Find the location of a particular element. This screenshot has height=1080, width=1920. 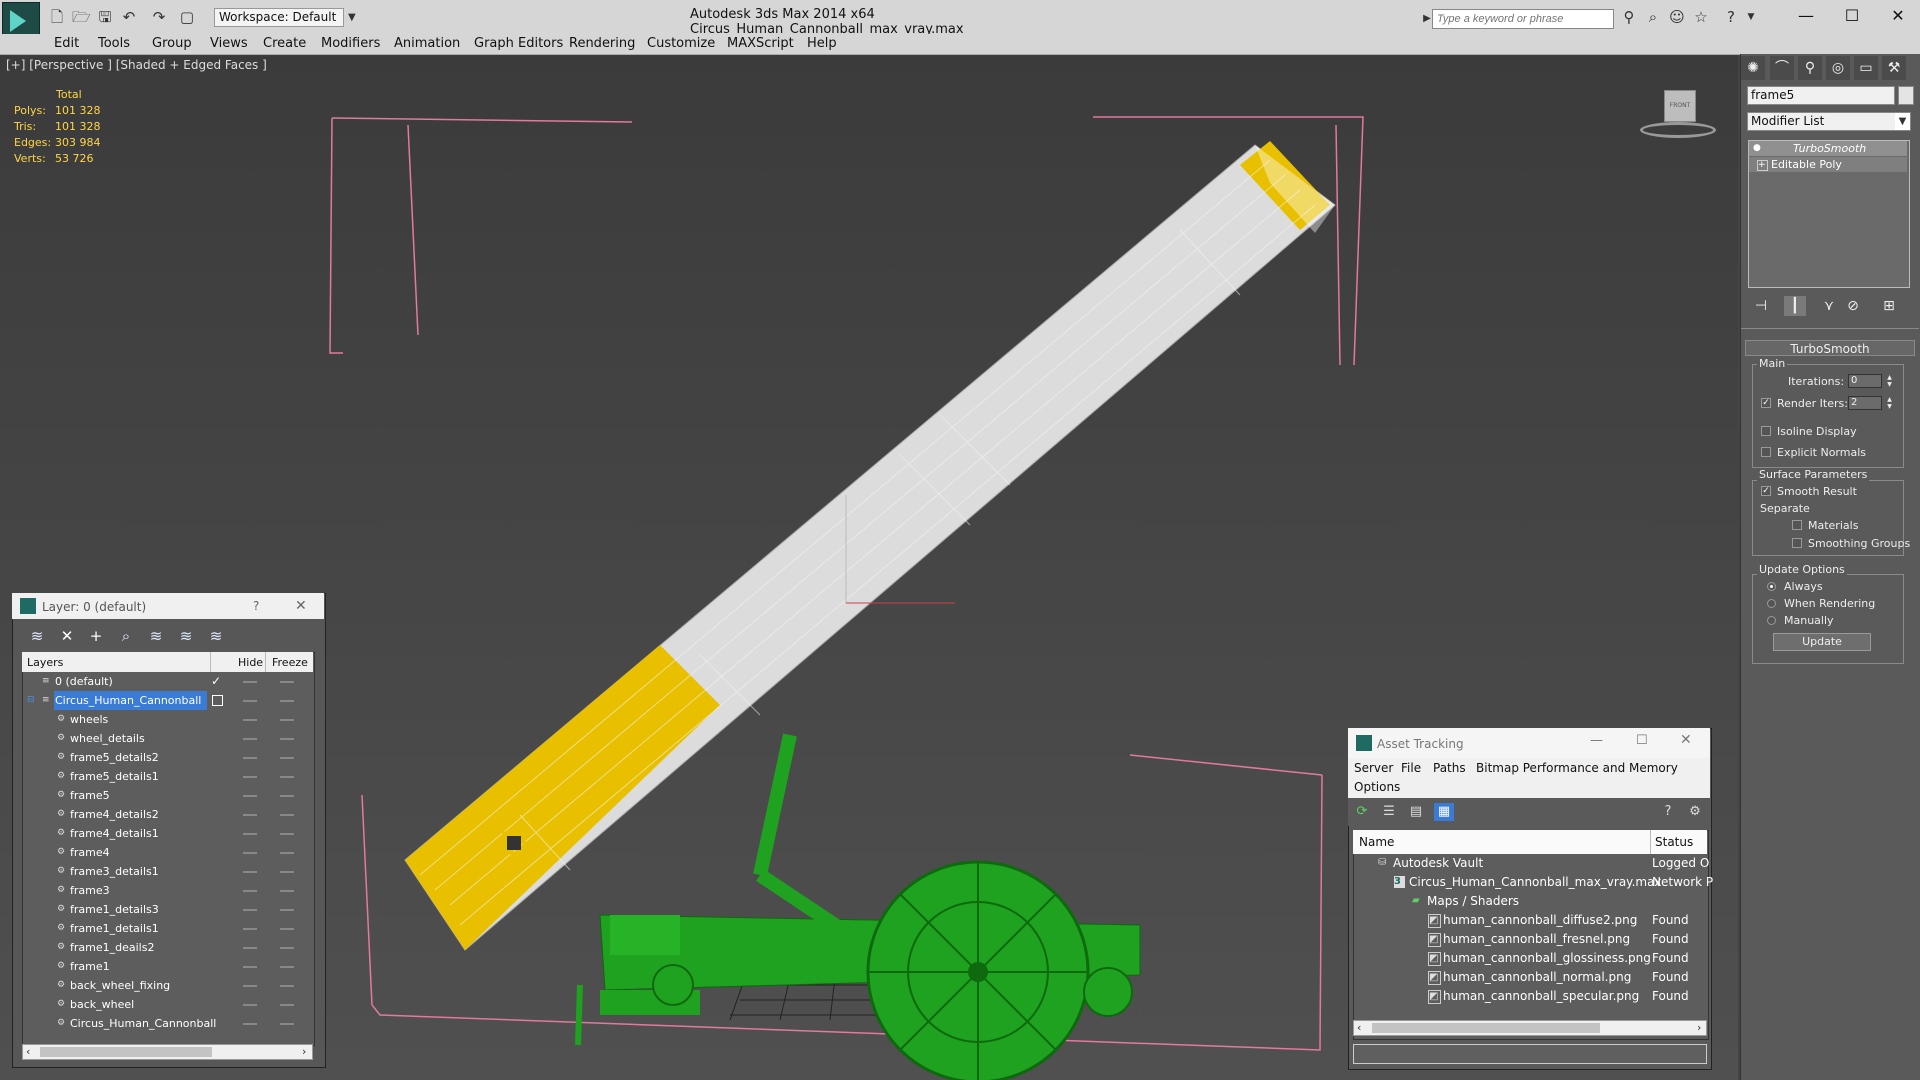

layer-row: ⚙ Circus_Human_Cannonball is located at coordinates (167, 1023).